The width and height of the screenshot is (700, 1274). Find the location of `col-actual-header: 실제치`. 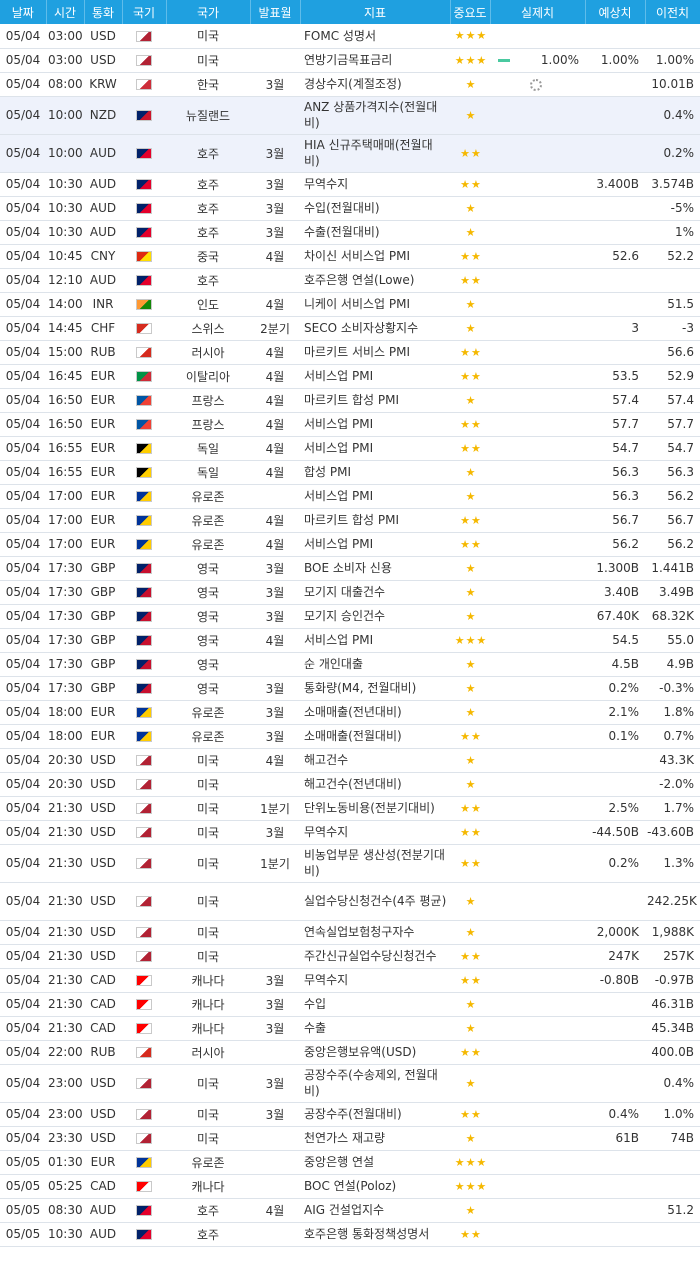

col-actual-header: 실제치 is located at coordinates (538, 12).